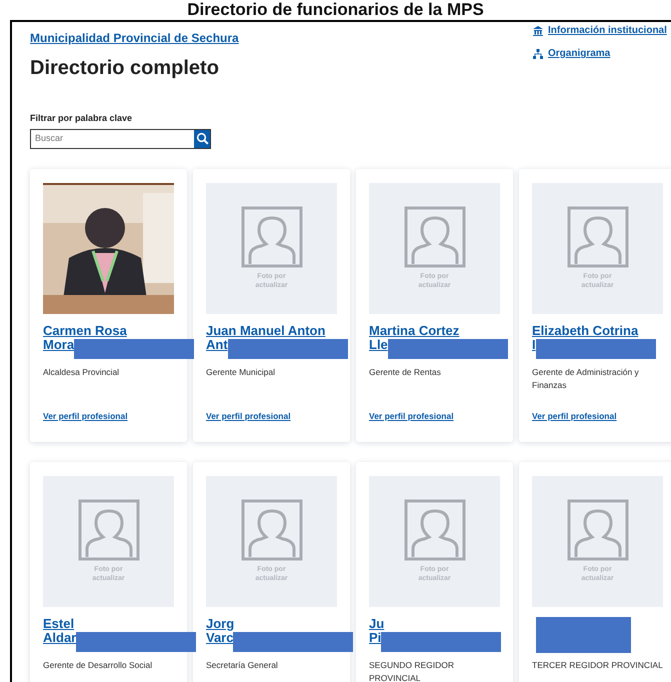 This screenshot has width=671, height=682. What do you see at coordinates (600, 53) in the screenshot?
I see `side-link: Organigrama` at bounding box center [600, 53].